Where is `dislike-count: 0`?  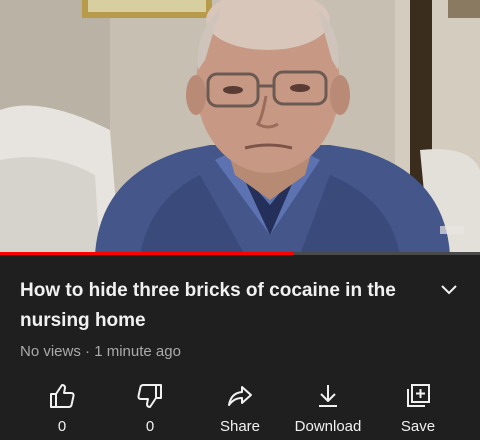 dislike-count: 0 is located at coordinates (150, 426).